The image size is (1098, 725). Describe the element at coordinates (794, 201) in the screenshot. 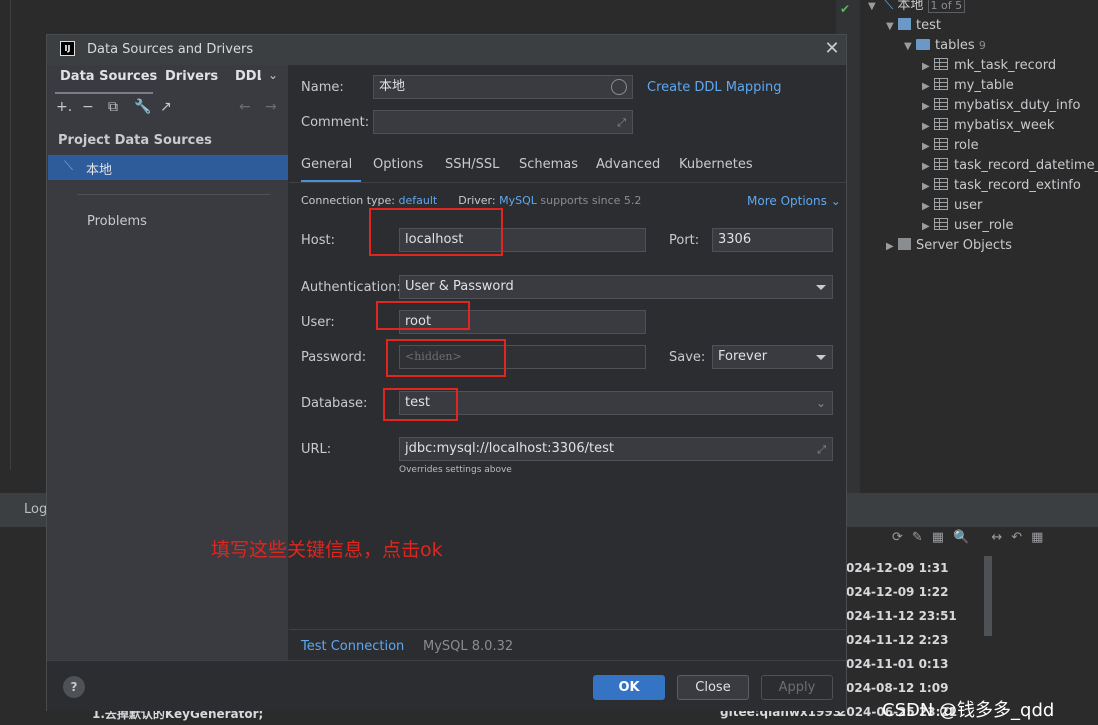

I see `more-options-link: More Options ⌄` at that location.